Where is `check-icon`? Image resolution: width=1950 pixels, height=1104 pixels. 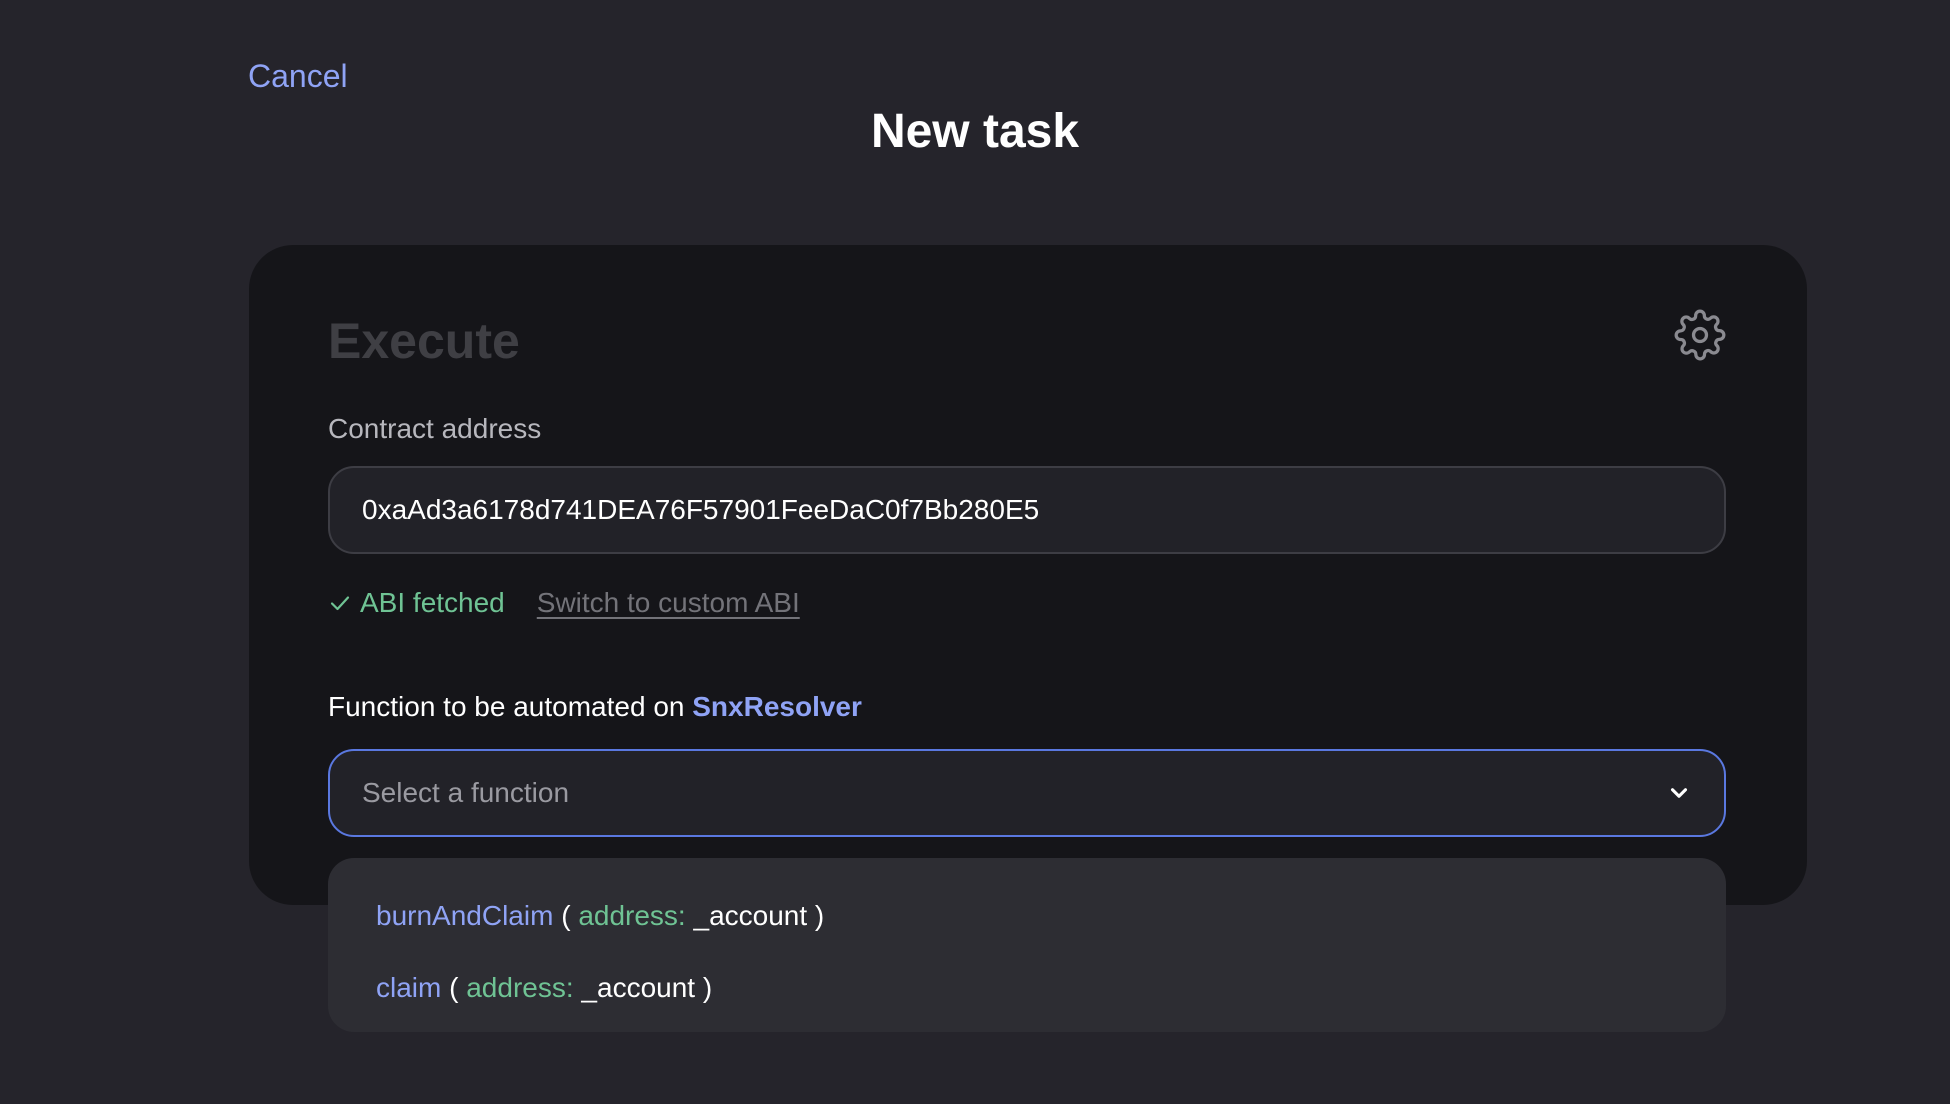 check-icon is located at coordinates (340, 603).